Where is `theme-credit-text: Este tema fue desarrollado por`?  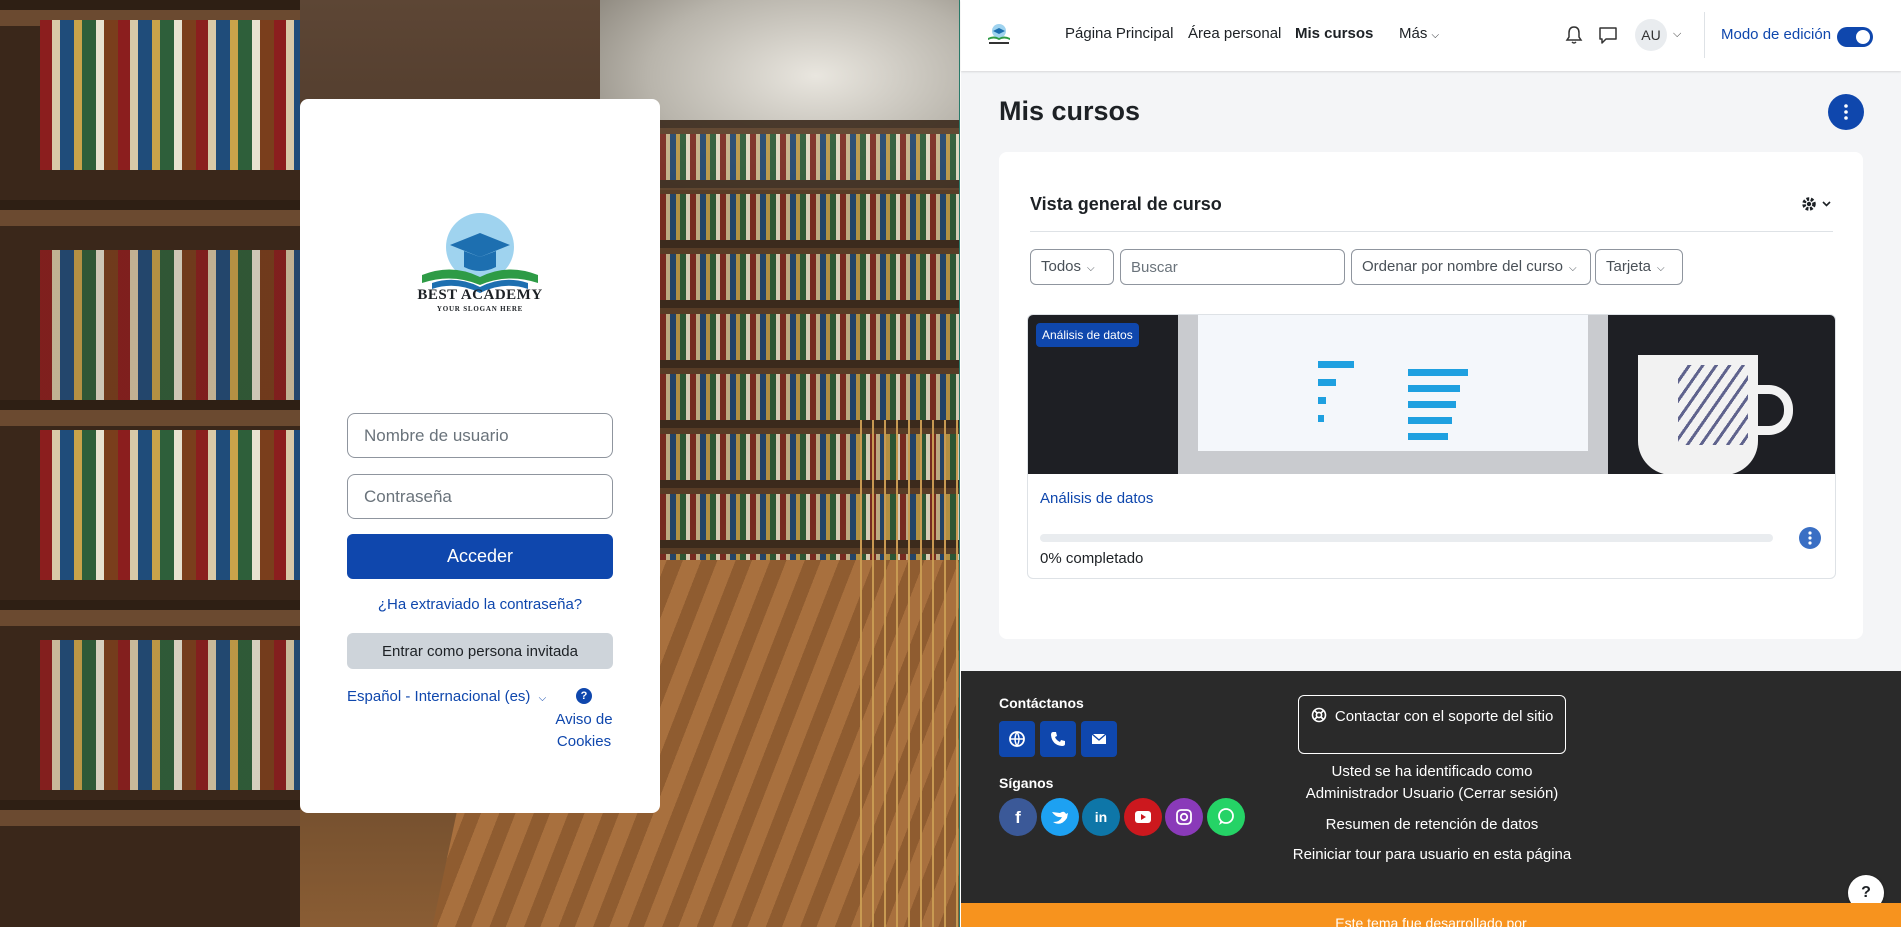 theme-credit-text: Este tema fue desarrollado por is located at coordinates (1431, 921).